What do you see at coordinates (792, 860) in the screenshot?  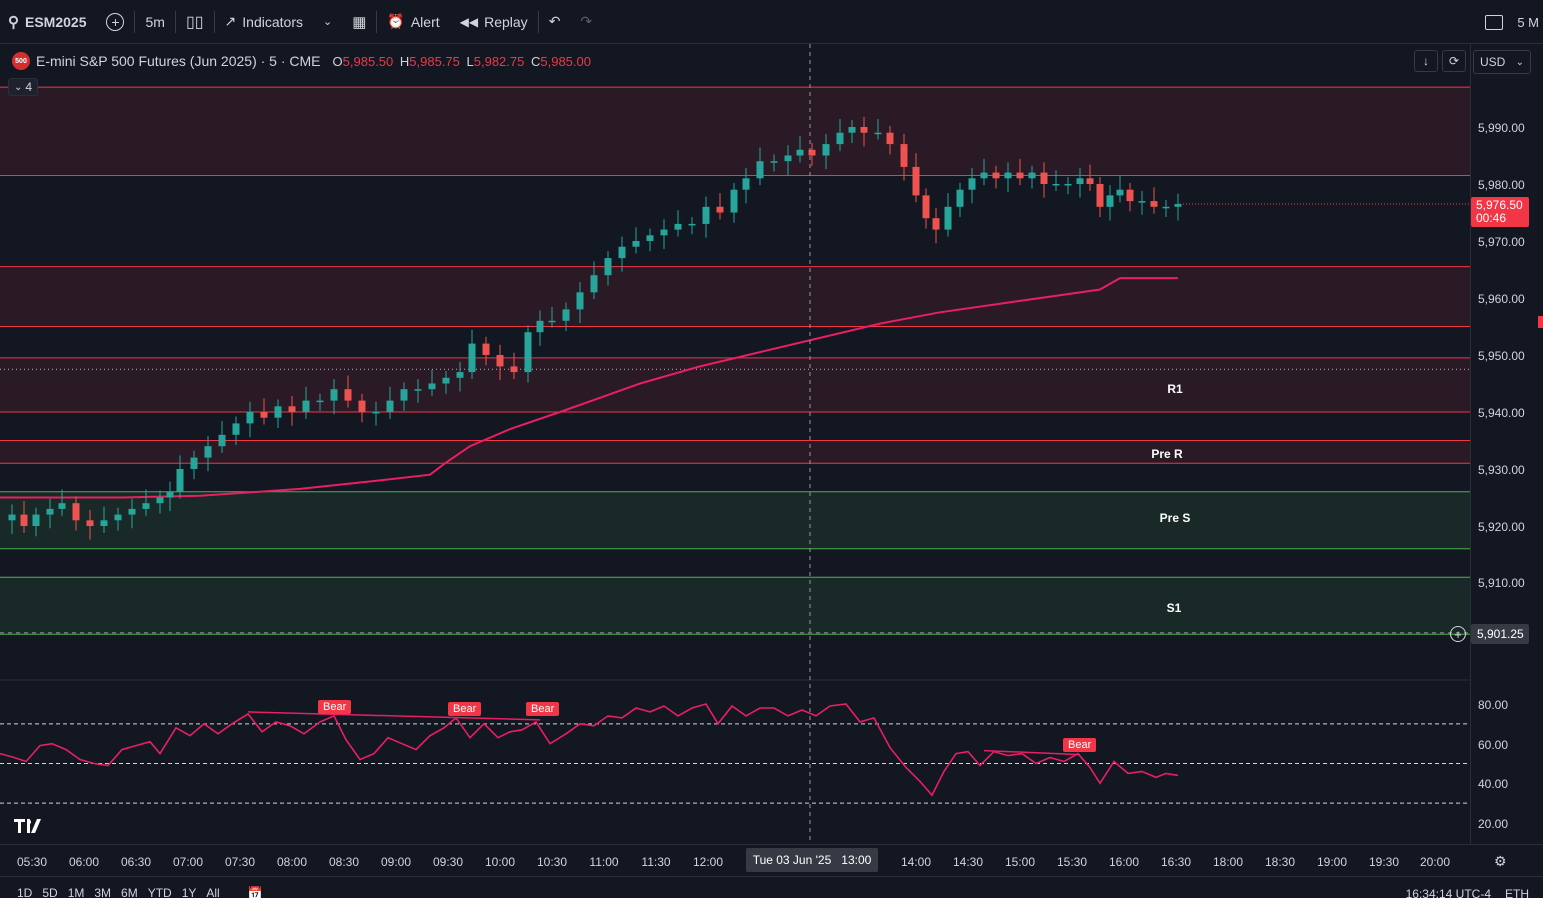 I see `crosshair-date: Tue 03 Jun '25` at bounding box center [792, 860].